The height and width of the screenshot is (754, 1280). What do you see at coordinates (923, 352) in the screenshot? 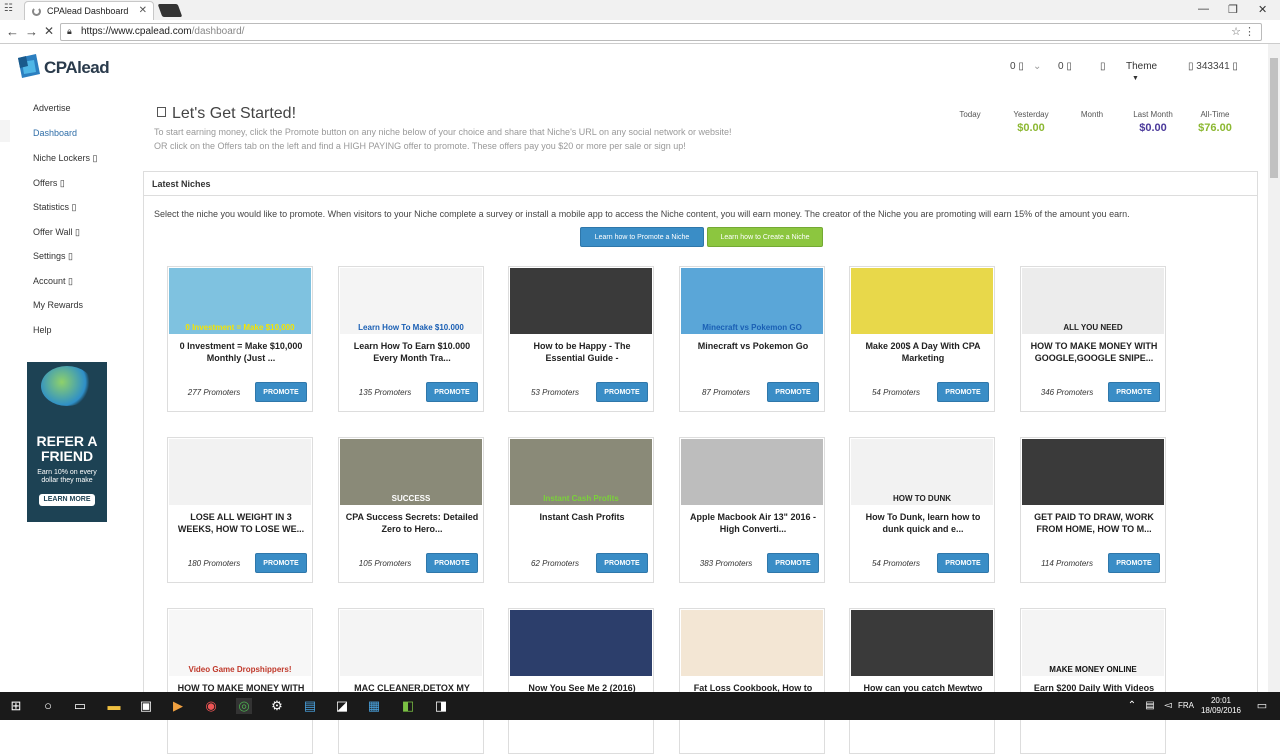
I see `niche-title: Make 200$ A Day With CPA Marketing` at bounding box center [923, 352].